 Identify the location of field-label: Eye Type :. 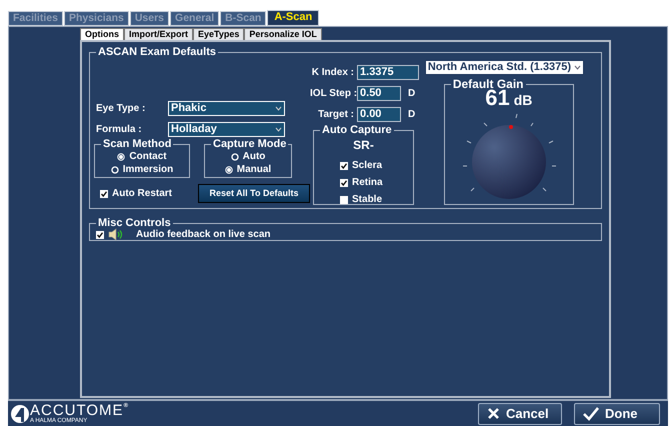
(121, 109).